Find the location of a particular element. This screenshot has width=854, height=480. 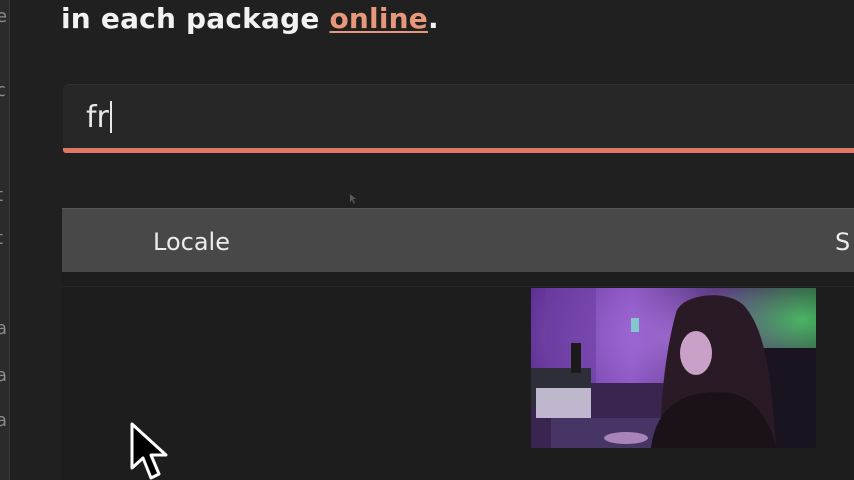

search-focus-underline is located at coordinates (458, 150).